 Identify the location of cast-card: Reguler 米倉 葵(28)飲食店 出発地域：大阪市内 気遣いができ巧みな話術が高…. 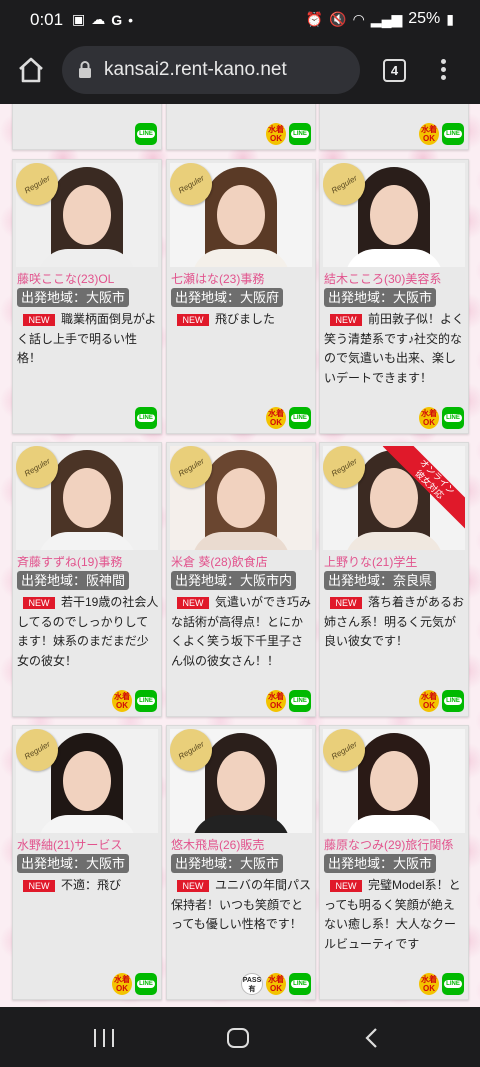
(241, 579).